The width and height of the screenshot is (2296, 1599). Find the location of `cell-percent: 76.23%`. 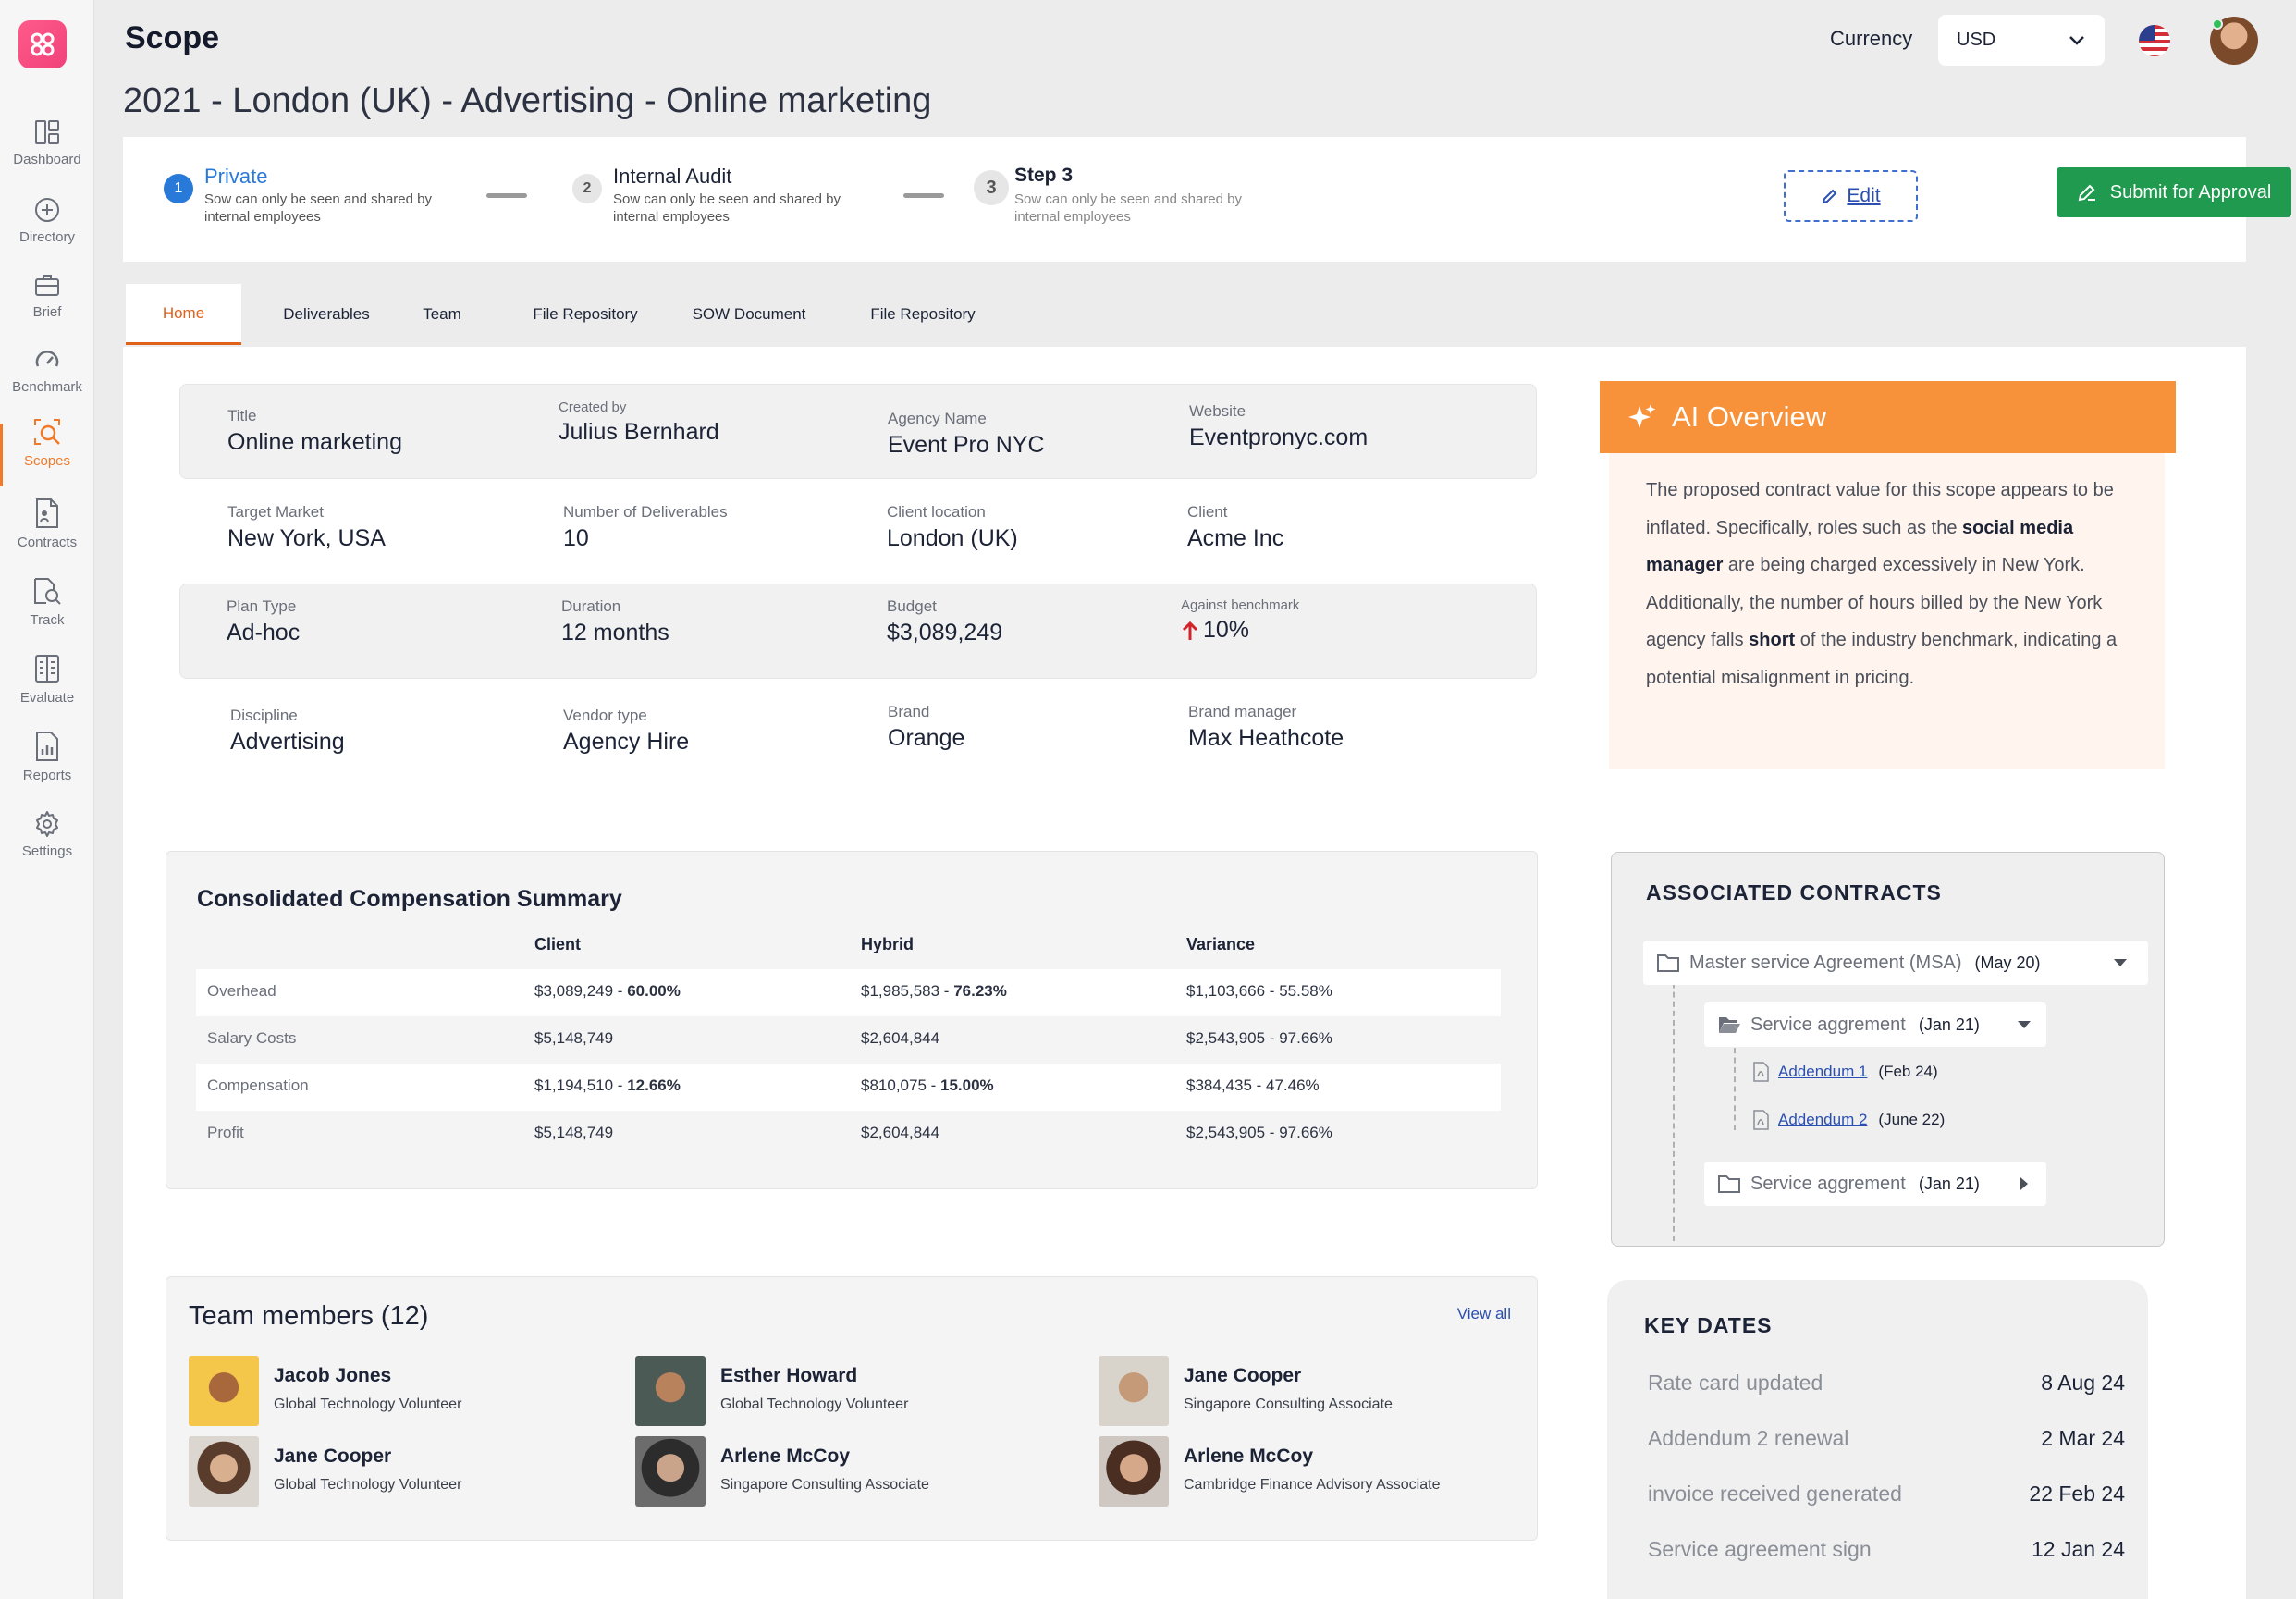

cell-percent: 76.23% is located at coordinates (980, 991).